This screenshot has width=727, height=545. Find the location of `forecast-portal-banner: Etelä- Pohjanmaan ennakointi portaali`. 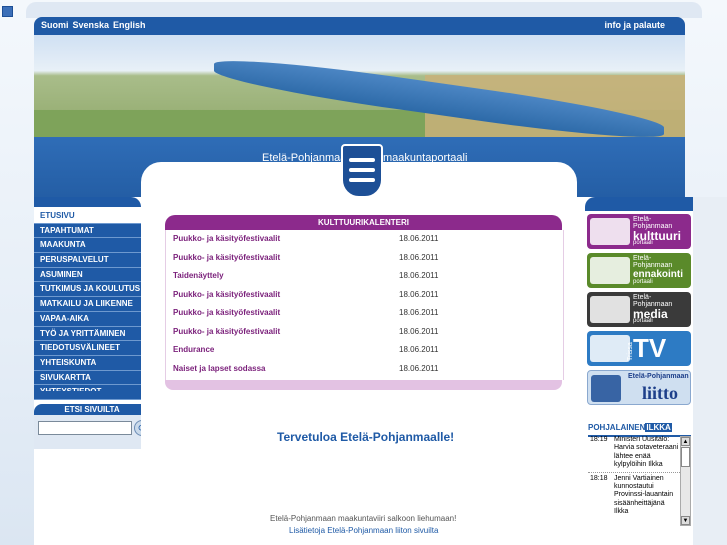

forecast-portal-banner: Etelä- Pohjanmaan ennakointi portaali is located at coordinates (639, 270).